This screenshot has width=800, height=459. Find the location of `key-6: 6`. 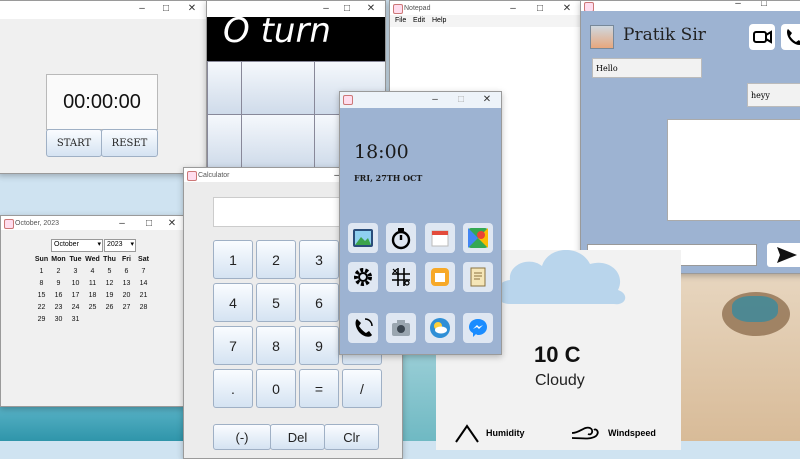

key-6: 6 is located at coordinates (319, 302).